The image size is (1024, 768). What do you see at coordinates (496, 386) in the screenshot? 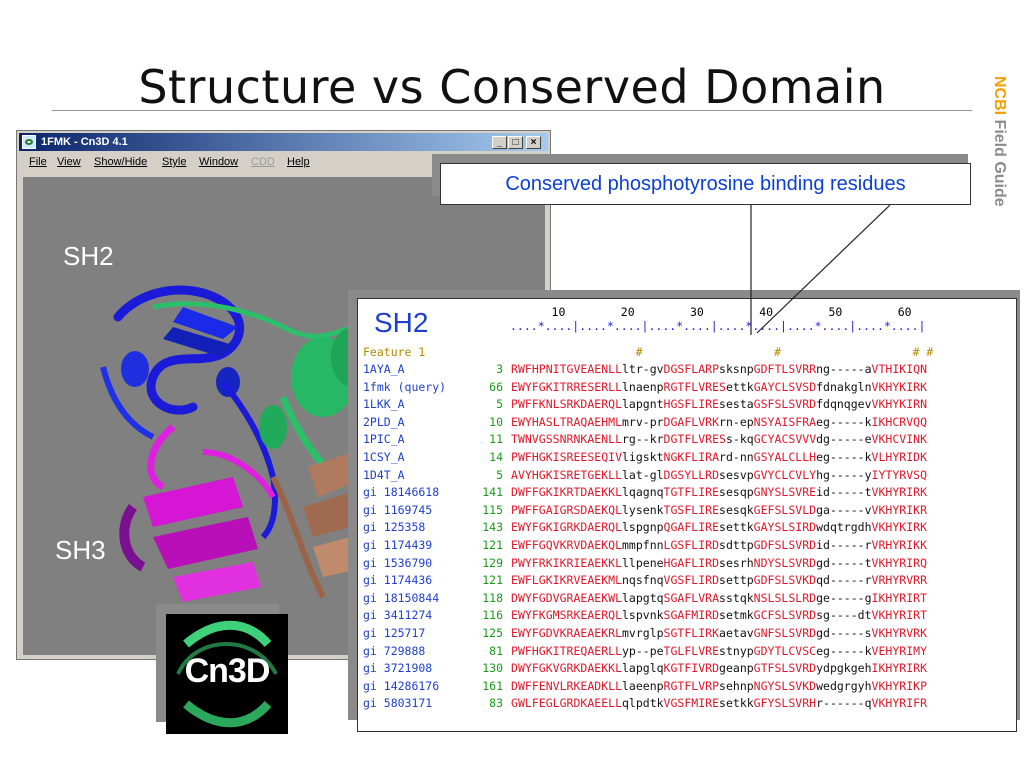
I see `sequence-start: 66` at bounding box center [496, 386].